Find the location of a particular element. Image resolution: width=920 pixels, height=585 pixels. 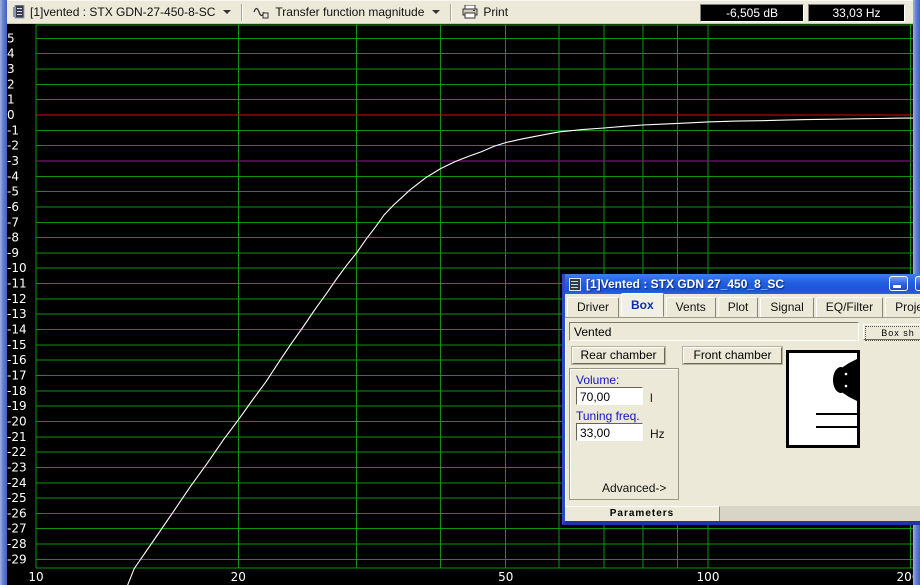

window-border-left is located at coordinates (3, 292).